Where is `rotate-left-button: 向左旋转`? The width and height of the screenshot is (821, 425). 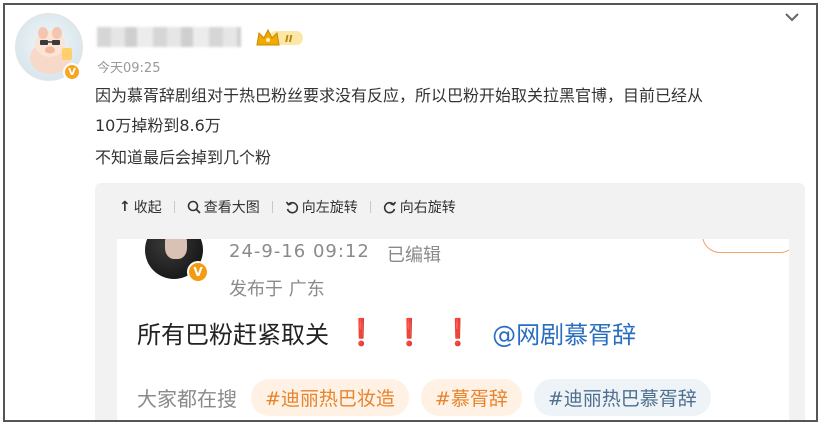 rotate-left-button: 向左旋转 is located at coordinates (321, 207).